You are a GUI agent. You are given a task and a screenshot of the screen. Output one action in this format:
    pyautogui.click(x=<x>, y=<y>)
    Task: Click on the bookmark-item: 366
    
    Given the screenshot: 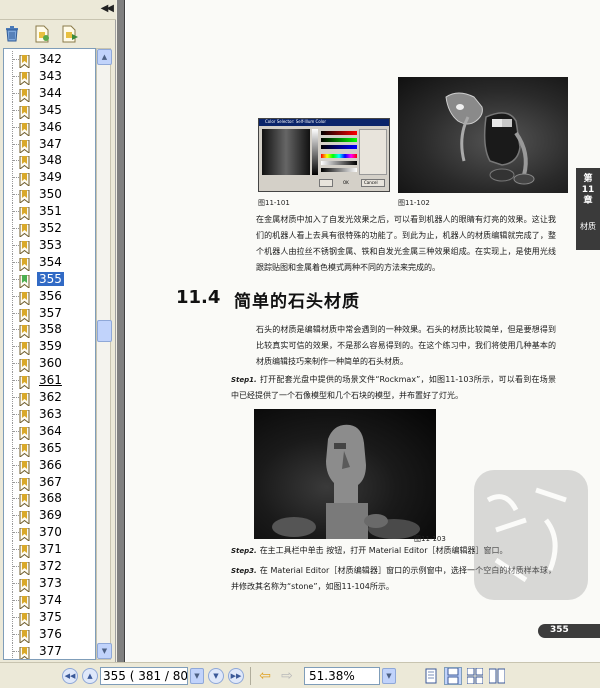 What is the action you would take?
    pyautogui.click(x=49, y=465)
    